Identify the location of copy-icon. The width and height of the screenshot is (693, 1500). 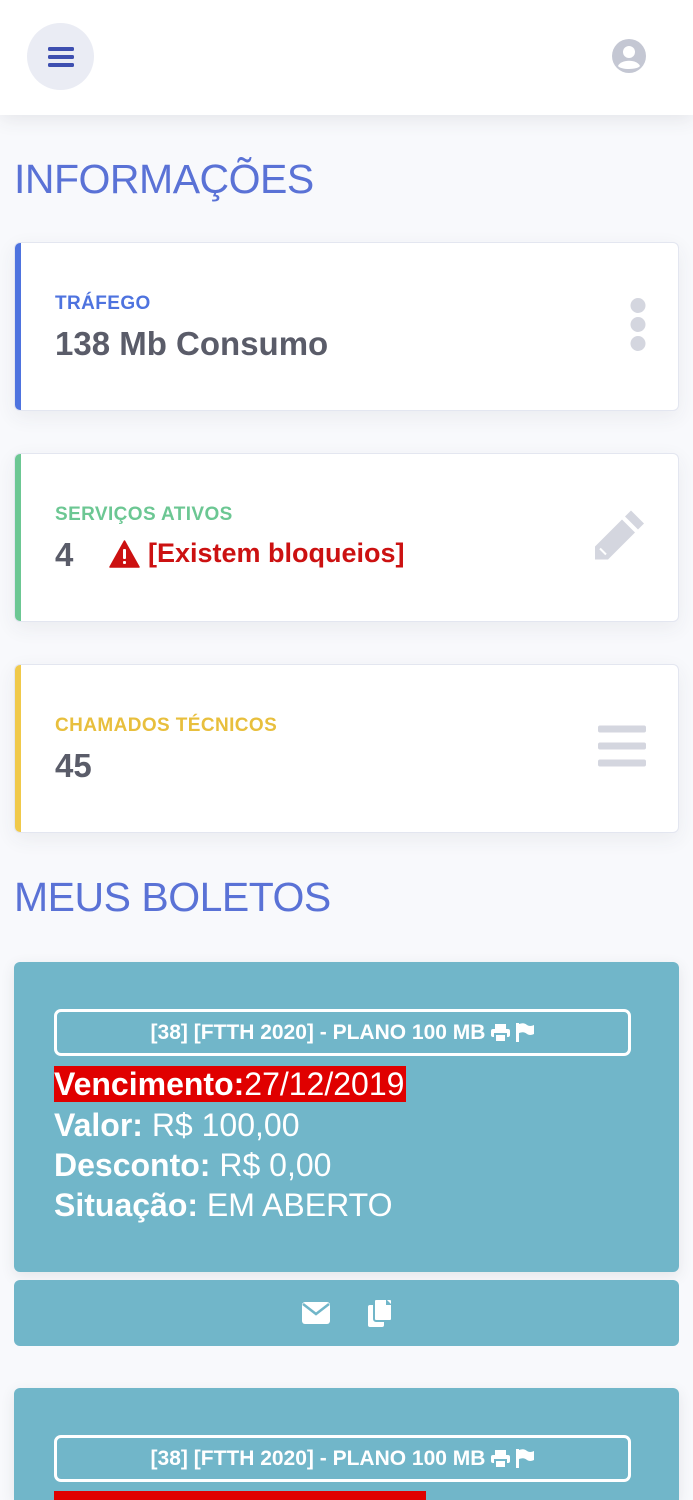
(379, 1313).